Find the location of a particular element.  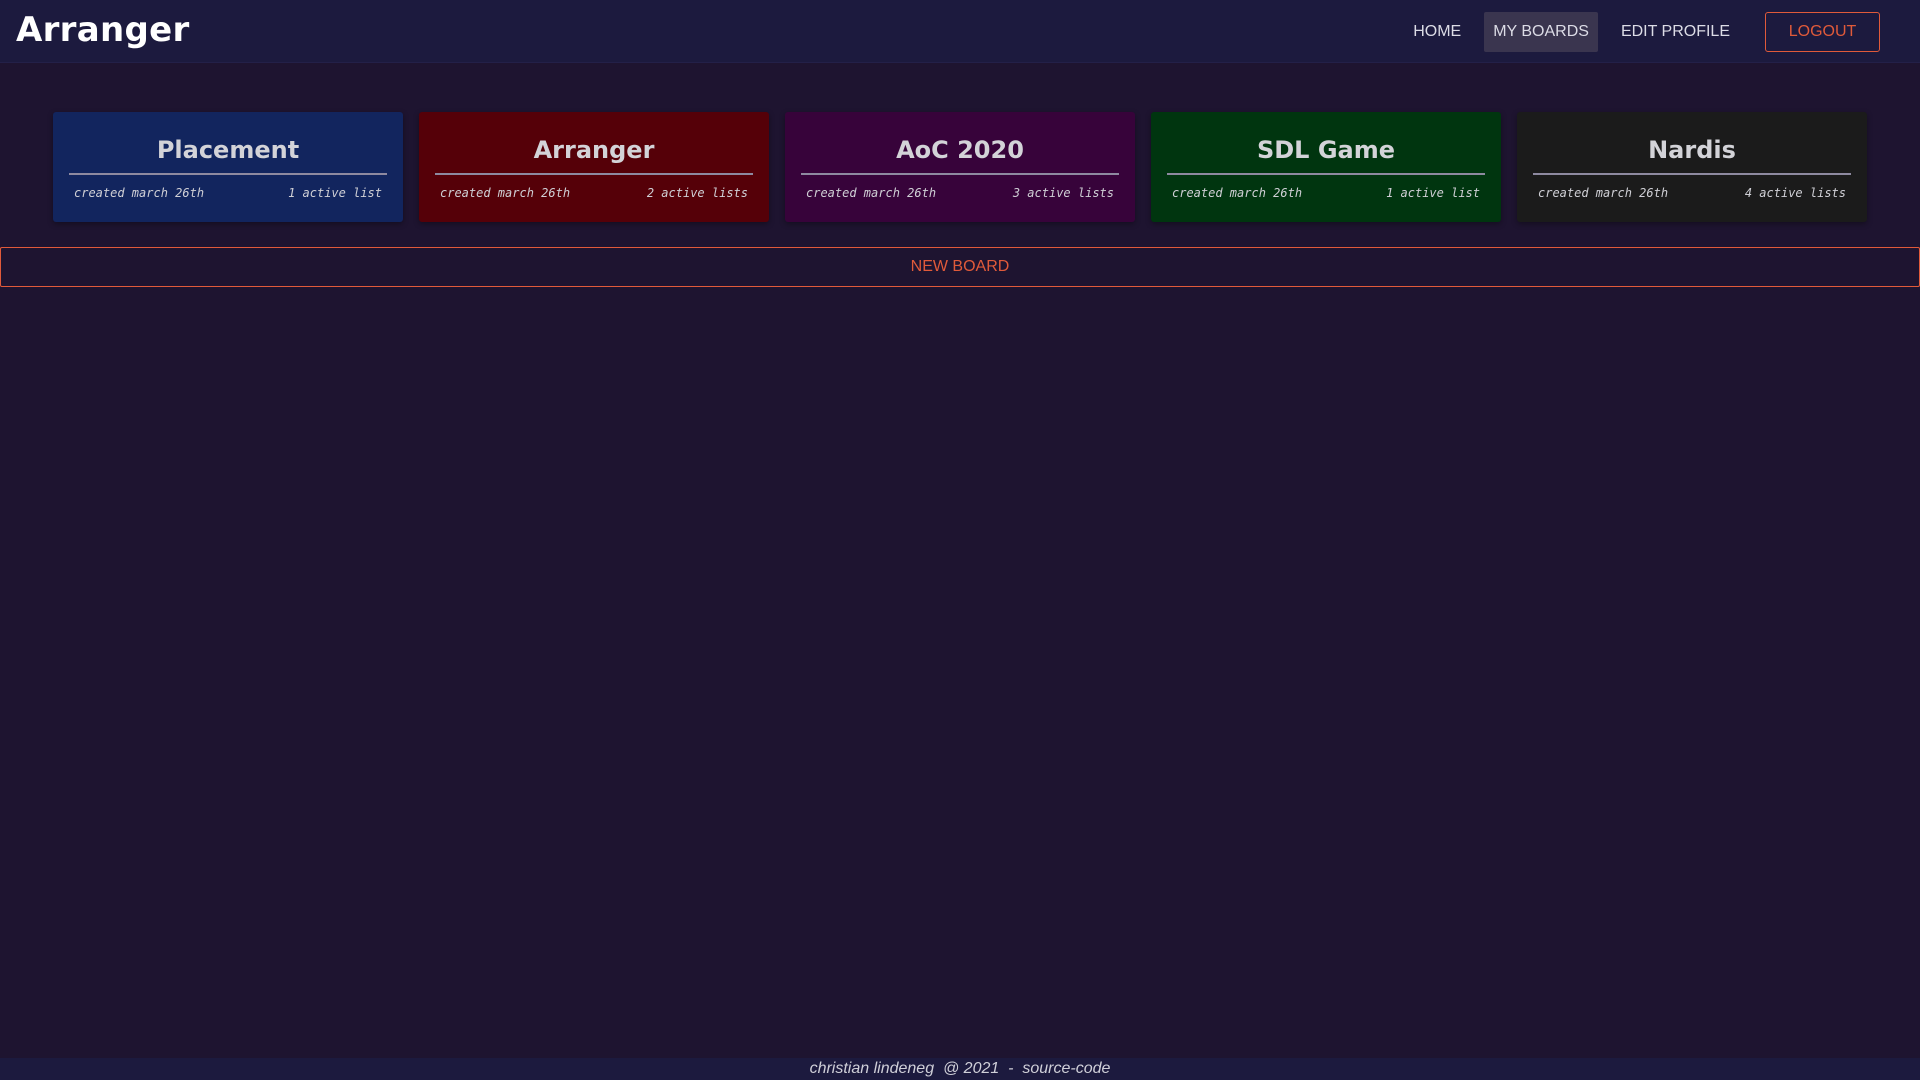

nav-home-link: HOME is located at coordinates (1437, 32).